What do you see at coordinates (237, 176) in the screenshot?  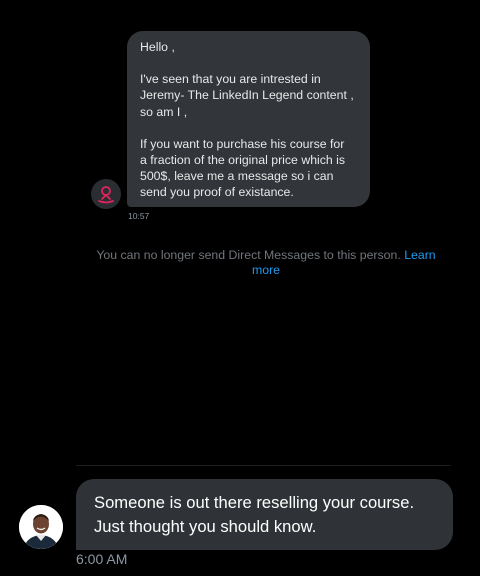 I see `message-line: 500$, leave me a message so i can` at bounding box center [237, 176].